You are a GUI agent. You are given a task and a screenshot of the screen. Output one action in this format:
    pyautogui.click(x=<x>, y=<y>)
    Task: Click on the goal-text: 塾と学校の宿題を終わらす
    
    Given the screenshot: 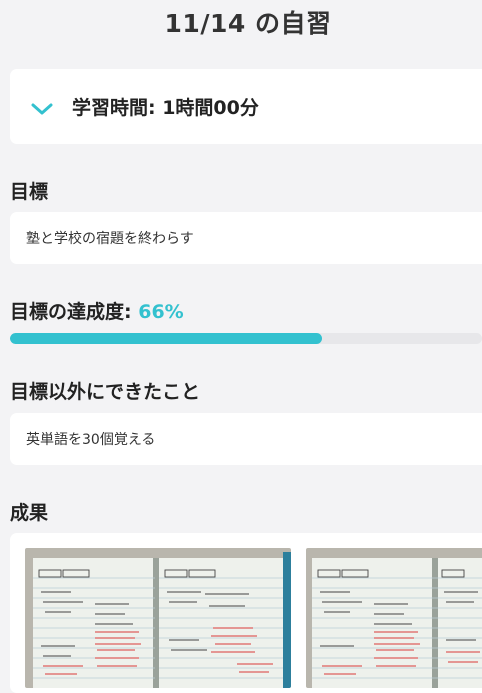 What is the action you would take?
    pyautogui.click(x=110, y=239)
    